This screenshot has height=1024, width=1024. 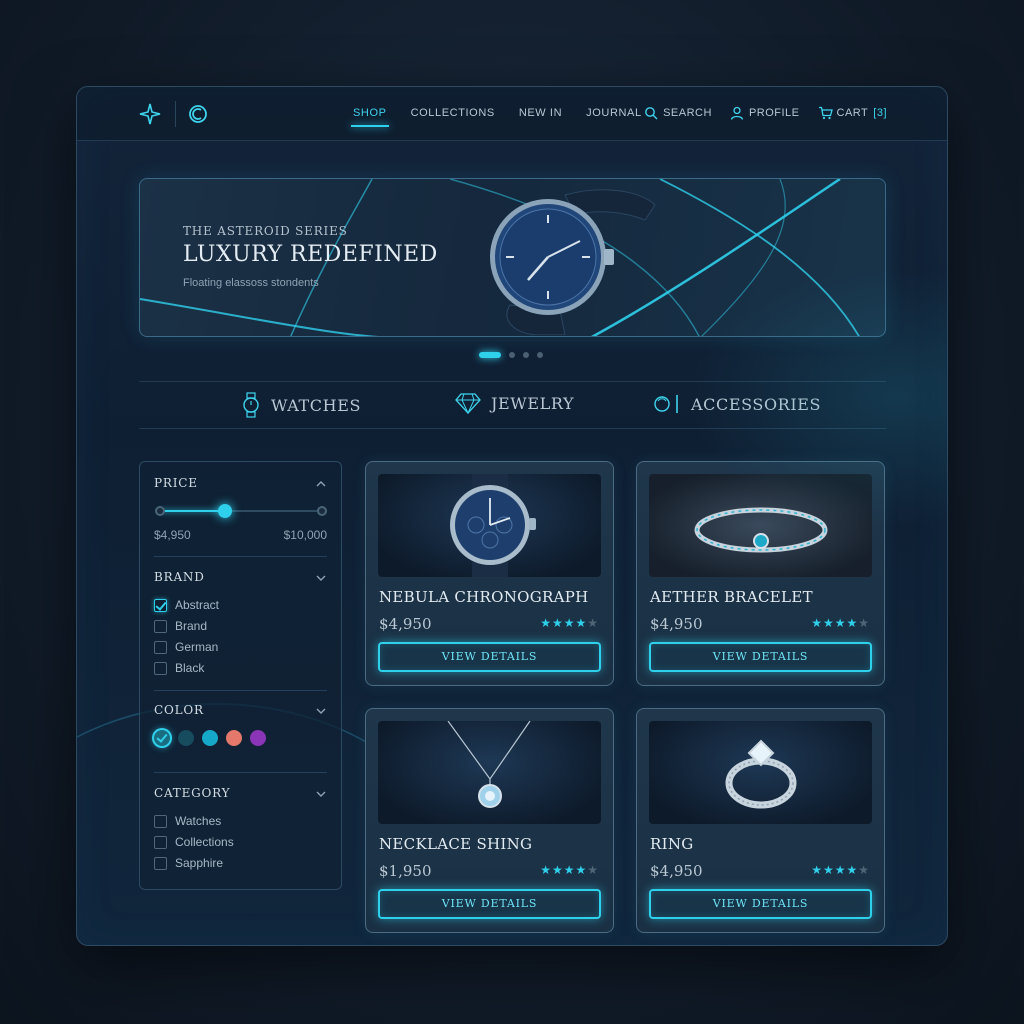 I want to click on watch-icon, so click(x=251, y=405).